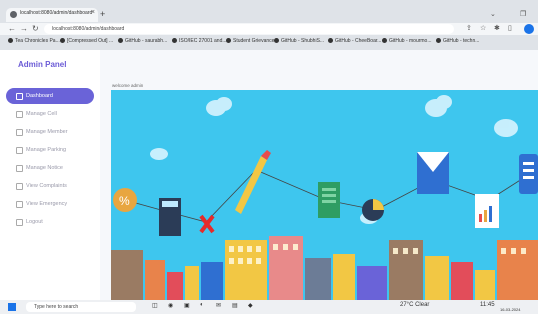 This screenshot has width=538, height=314. What do you see at coordinates (81, 307) in the screenshot?
I see `taskbar-search: Type here to search` at bounding box center [81, 307].